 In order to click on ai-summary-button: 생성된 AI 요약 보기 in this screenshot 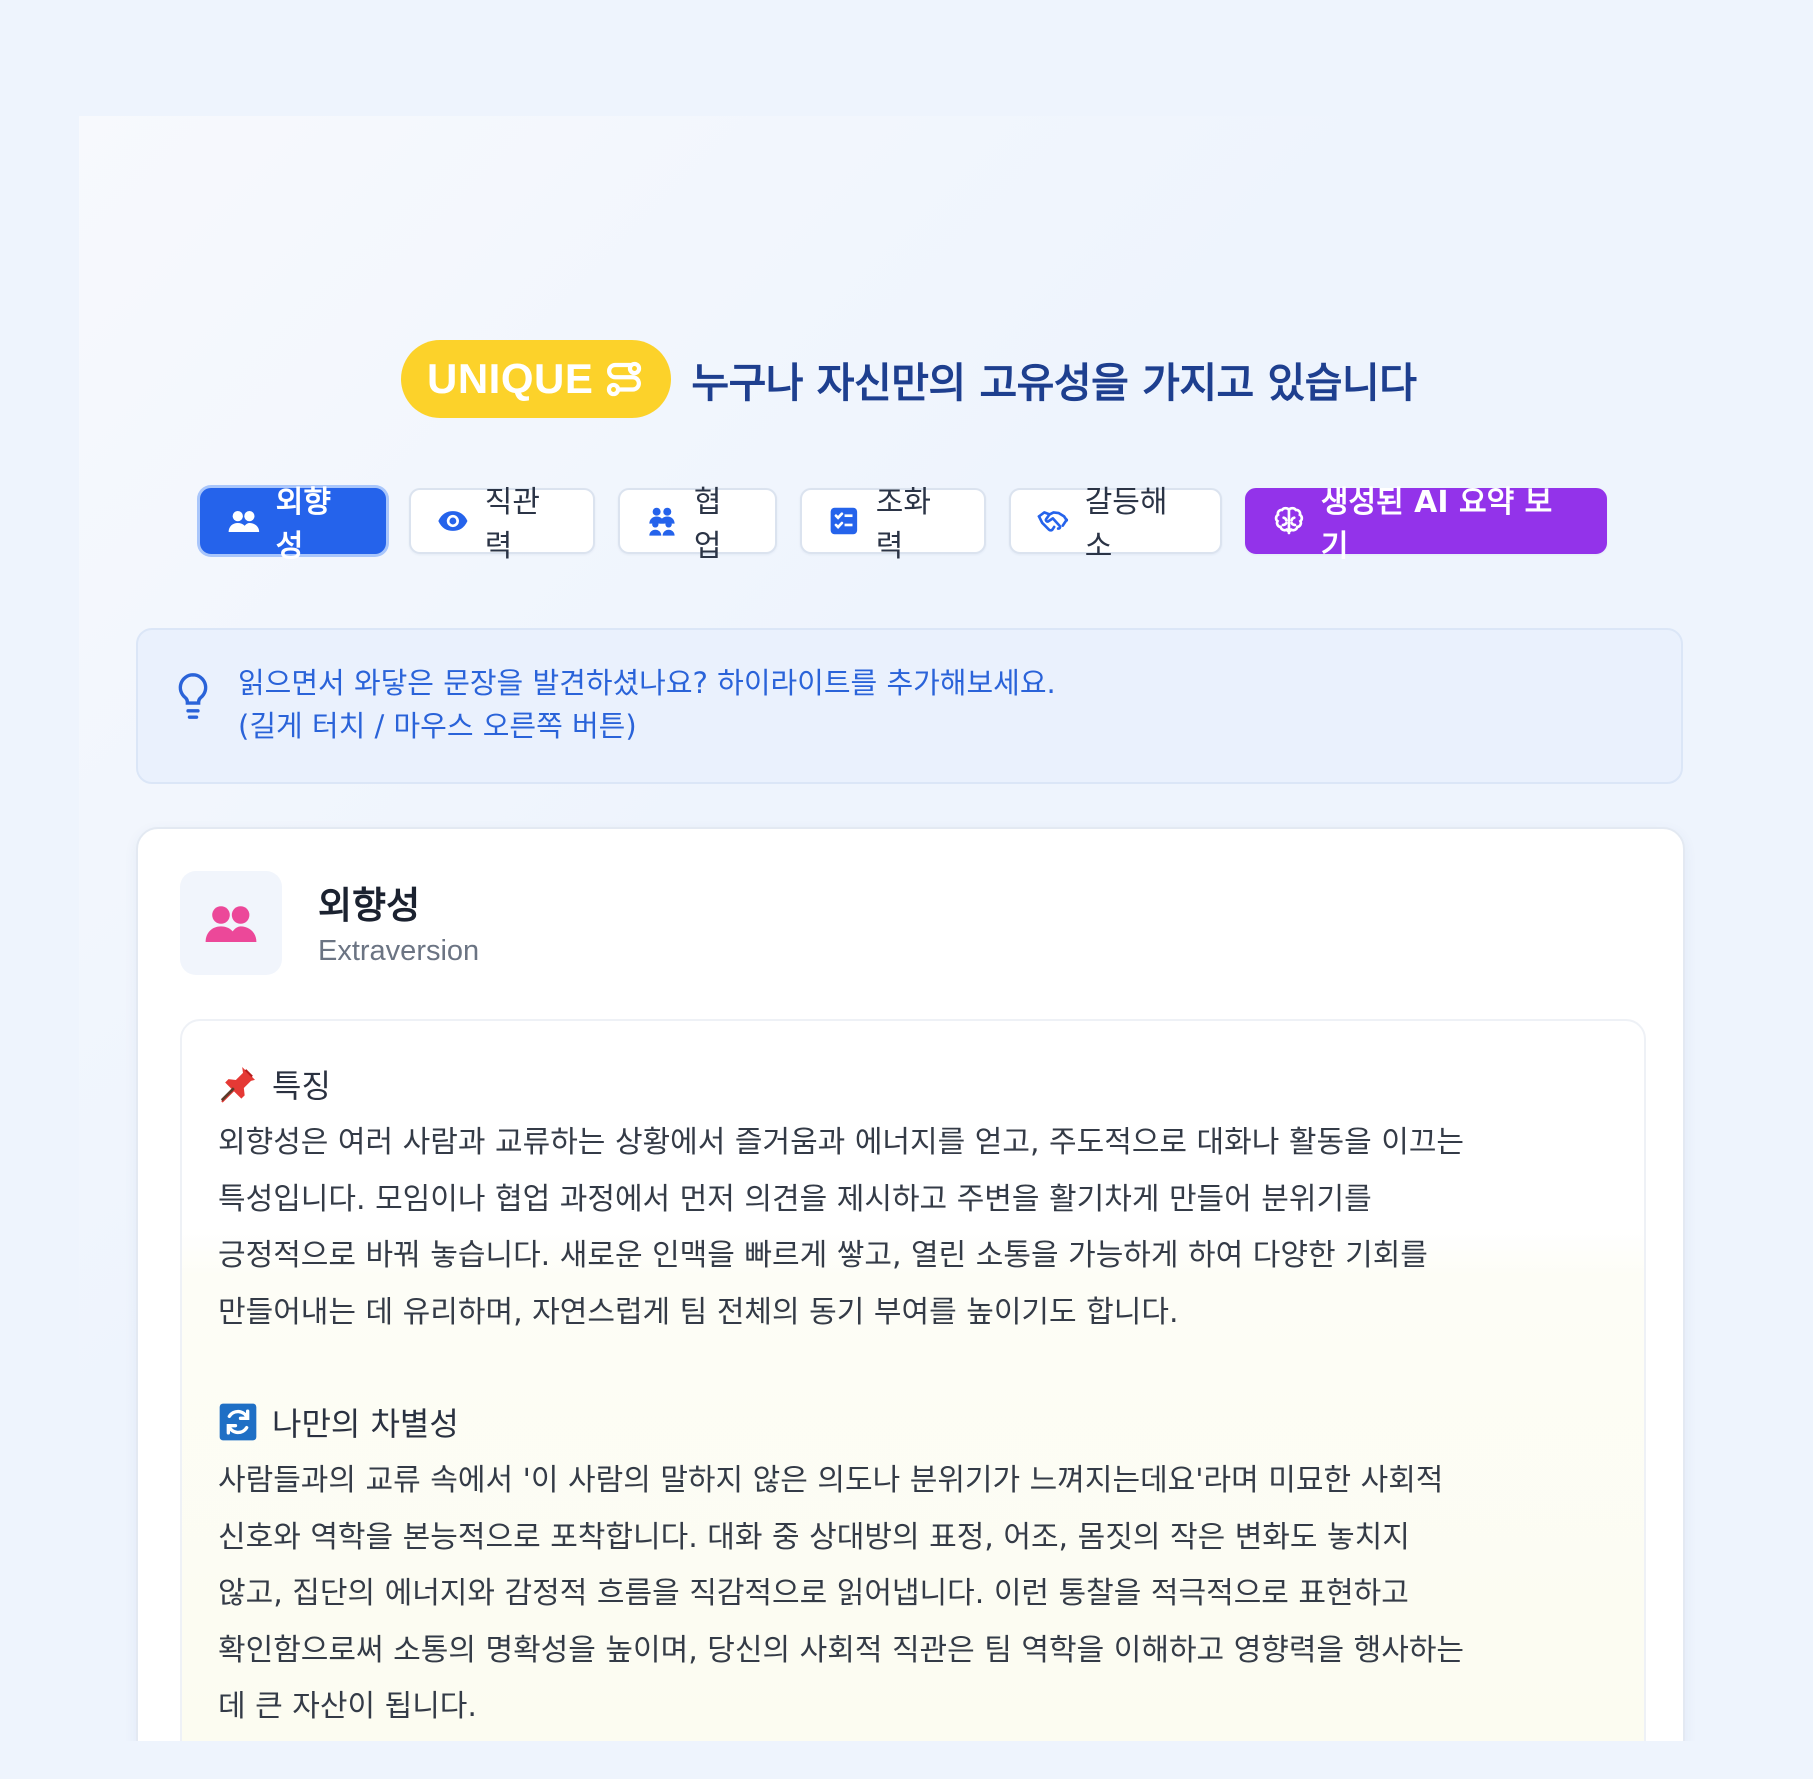, I will do `click(1426, 524)`.